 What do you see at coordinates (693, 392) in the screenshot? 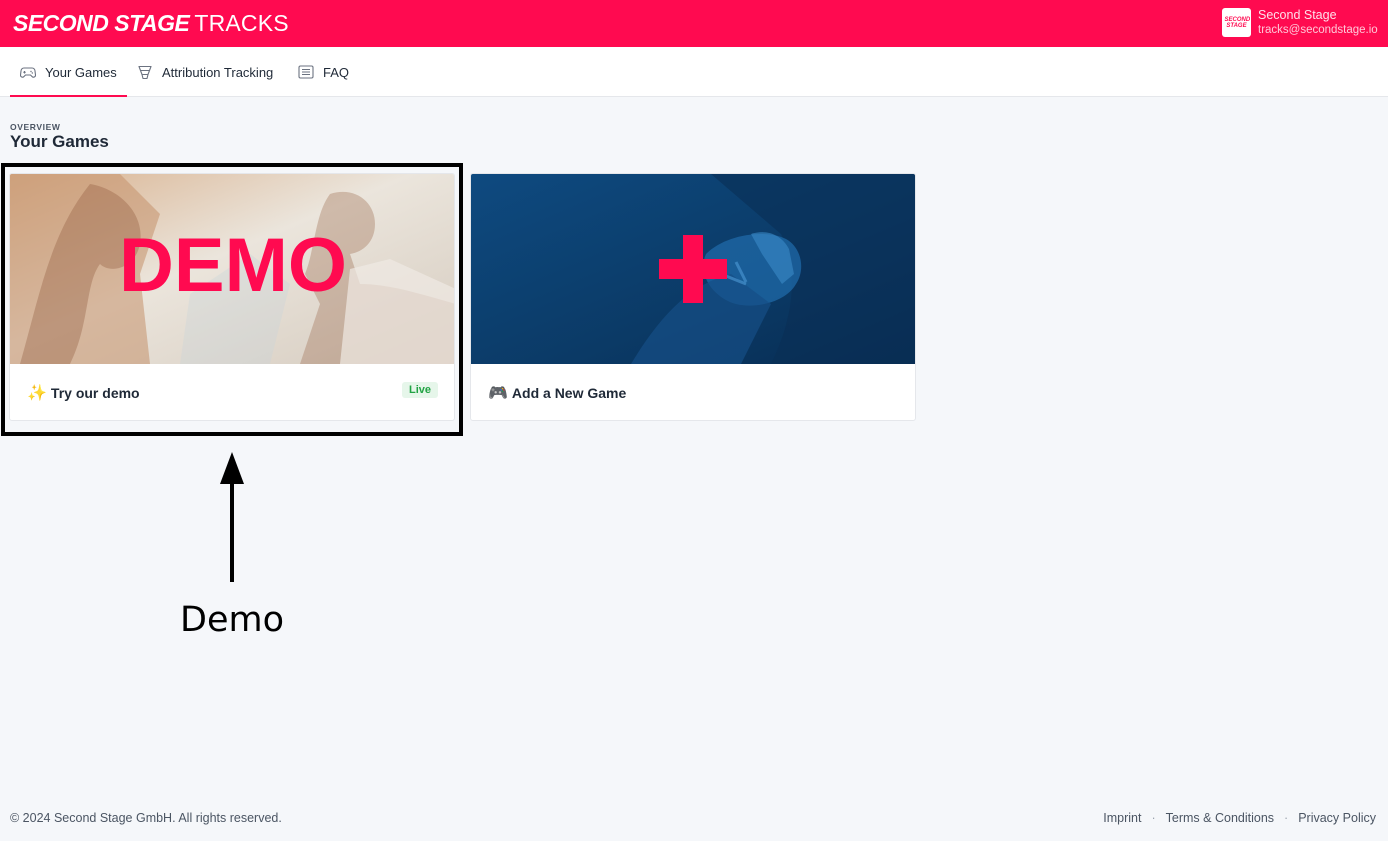
I see `add-card-footer: 🎮 Add a New Game` at bounding box center [693, 392].